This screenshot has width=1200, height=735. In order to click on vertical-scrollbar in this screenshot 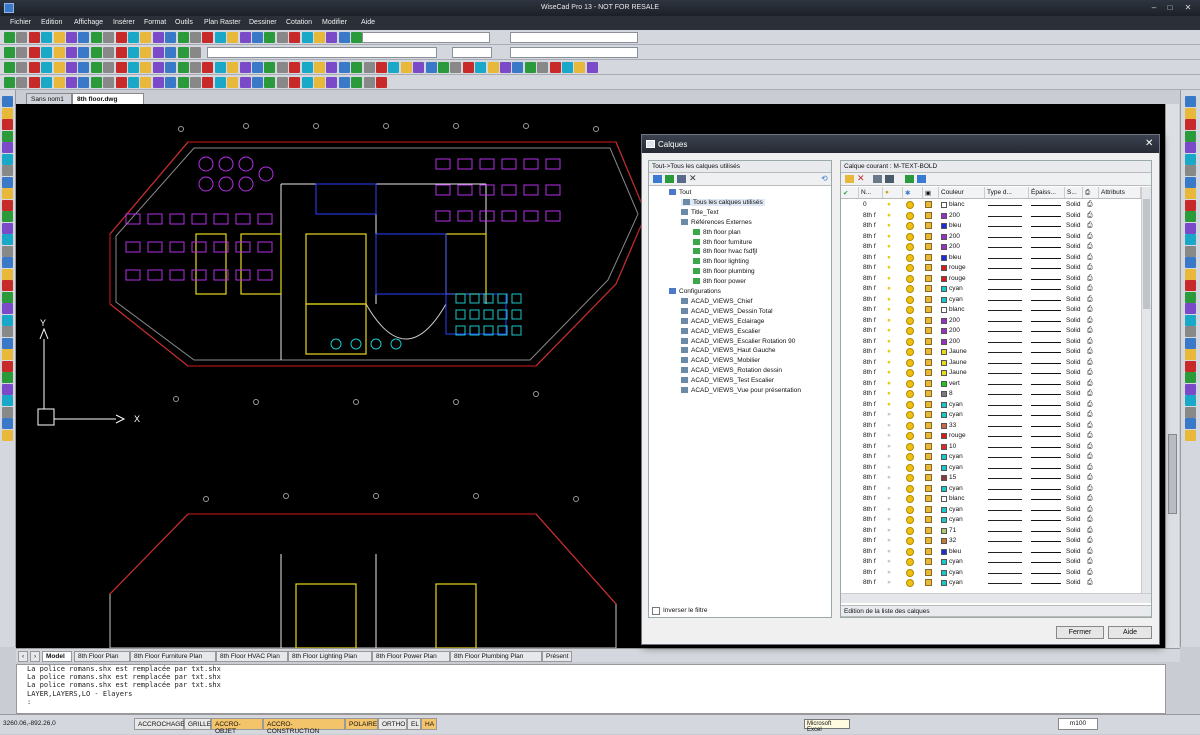, I will do `click(1172, 376)`.